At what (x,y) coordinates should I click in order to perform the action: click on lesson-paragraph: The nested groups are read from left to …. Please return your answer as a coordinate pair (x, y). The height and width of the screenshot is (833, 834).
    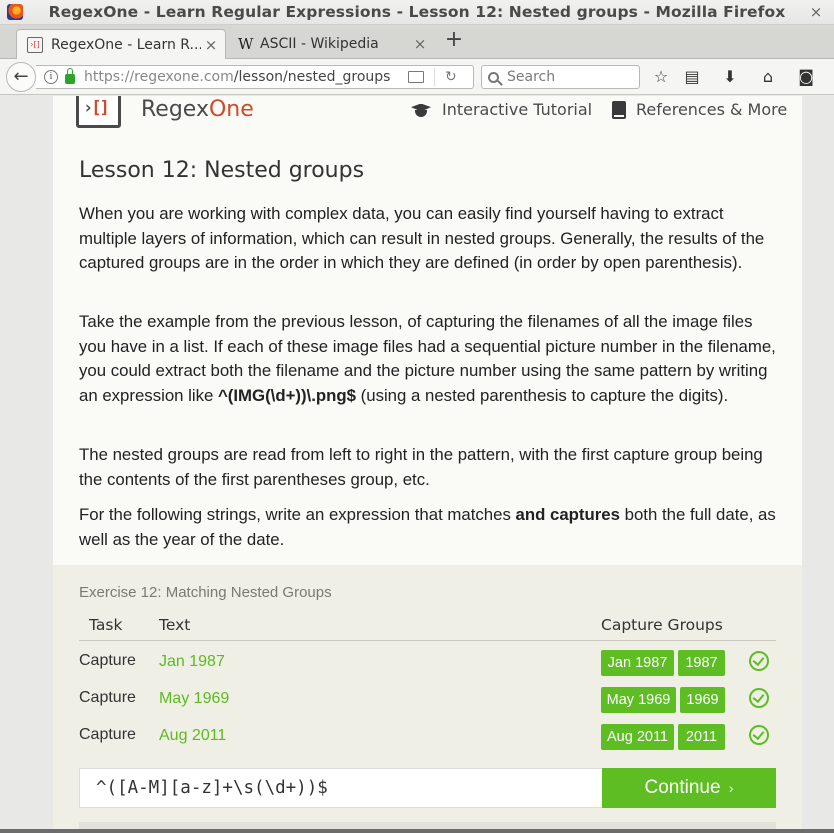
    Looking at the image, I should click on (421, 467).